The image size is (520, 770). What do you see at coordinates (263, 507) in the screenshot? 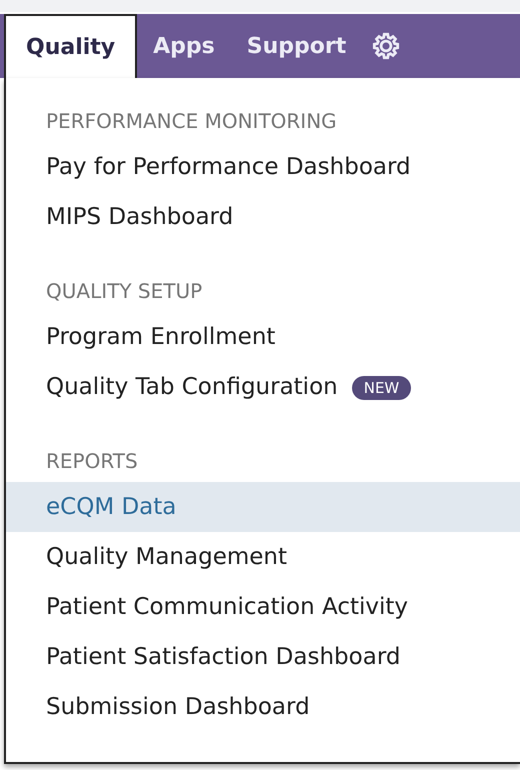
I see `menu-item: eCQM Data` at bounding box center [263, 507].